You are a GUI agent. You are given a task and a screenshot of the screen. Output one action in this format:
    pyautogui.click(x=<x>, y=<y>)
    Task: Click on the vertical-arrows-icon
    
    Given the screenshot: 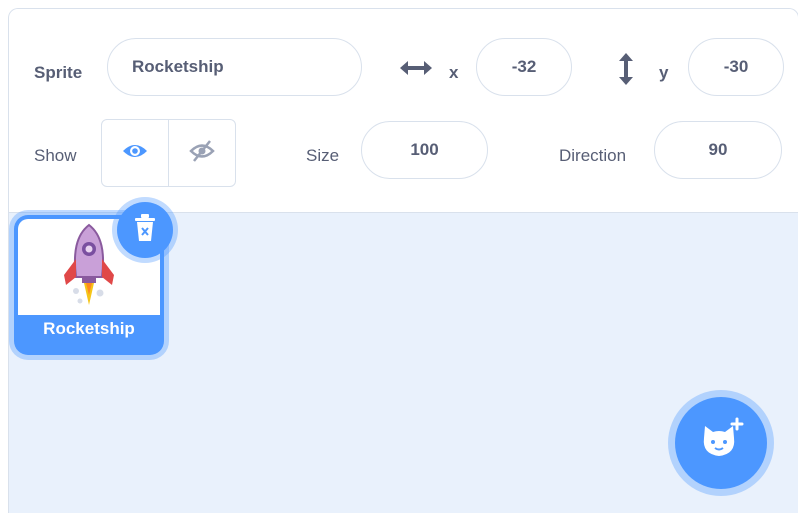 What is the action you would take?
    pyautogui.click(x=626, y=69)
    